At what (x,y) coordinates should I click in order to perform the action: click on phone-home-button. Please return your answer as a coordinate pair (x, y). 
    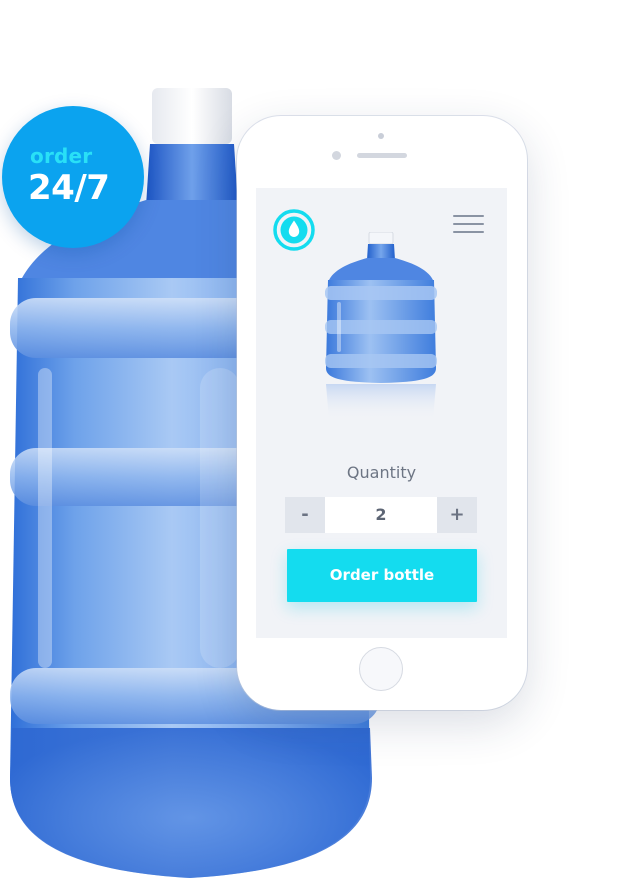
    Looking at the image, I should click on (381, 669).